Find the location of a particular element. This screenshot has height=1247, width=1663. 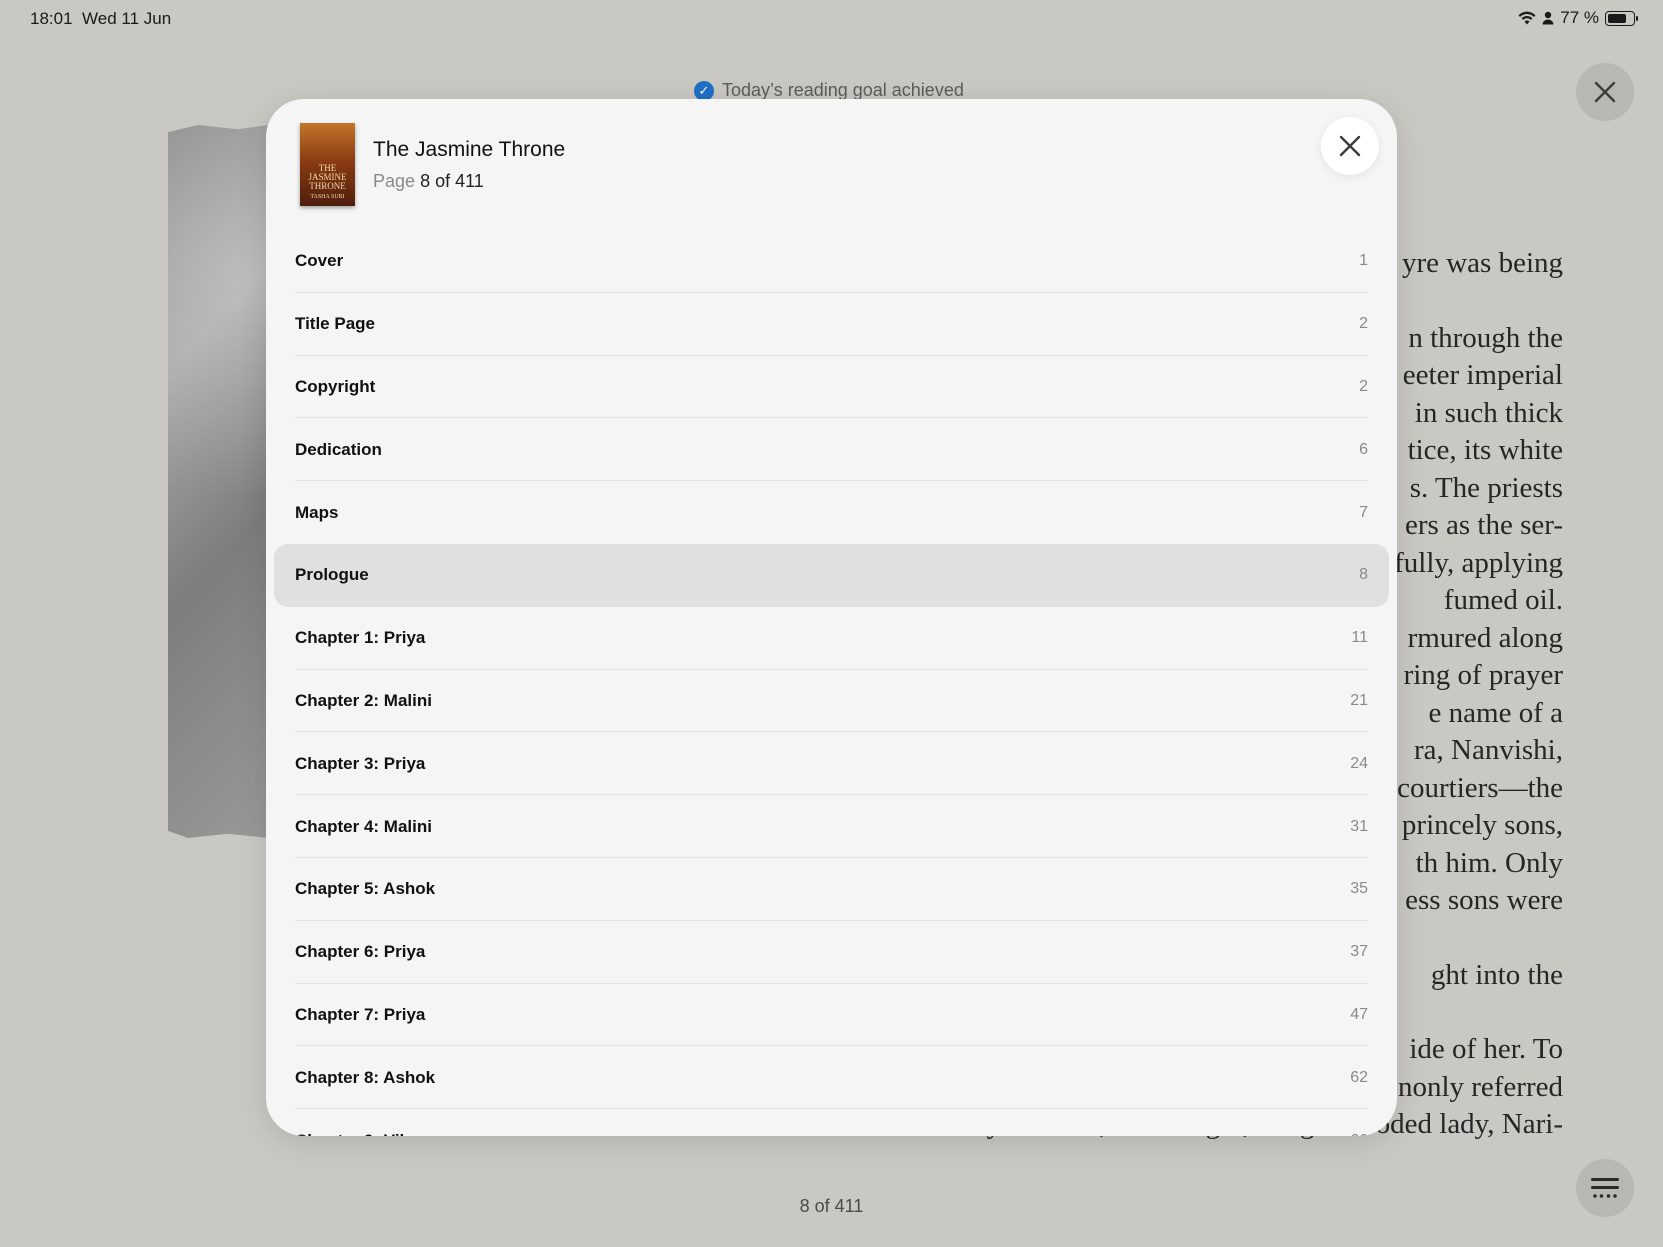

toc-entry-page: 31 is located at coordinates (1359, 826).